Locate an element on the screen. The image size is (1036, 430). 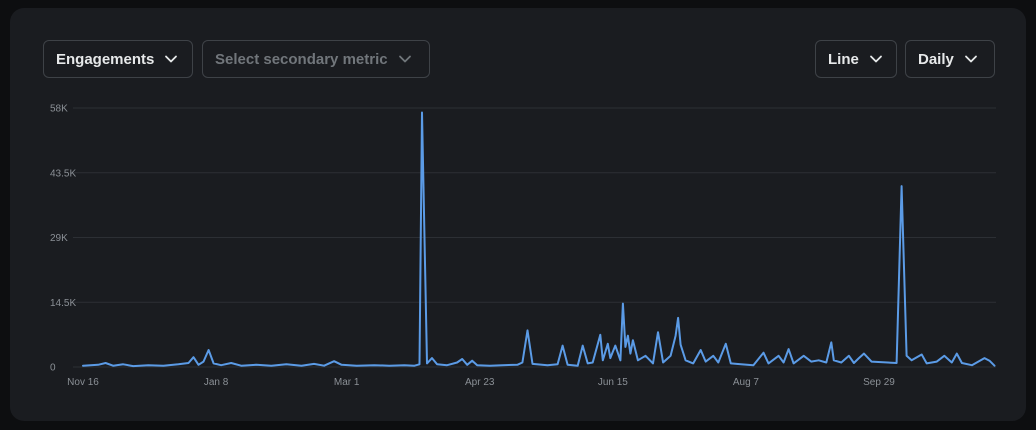
y-tick-label: 29K is located at coordinates (59, 238).